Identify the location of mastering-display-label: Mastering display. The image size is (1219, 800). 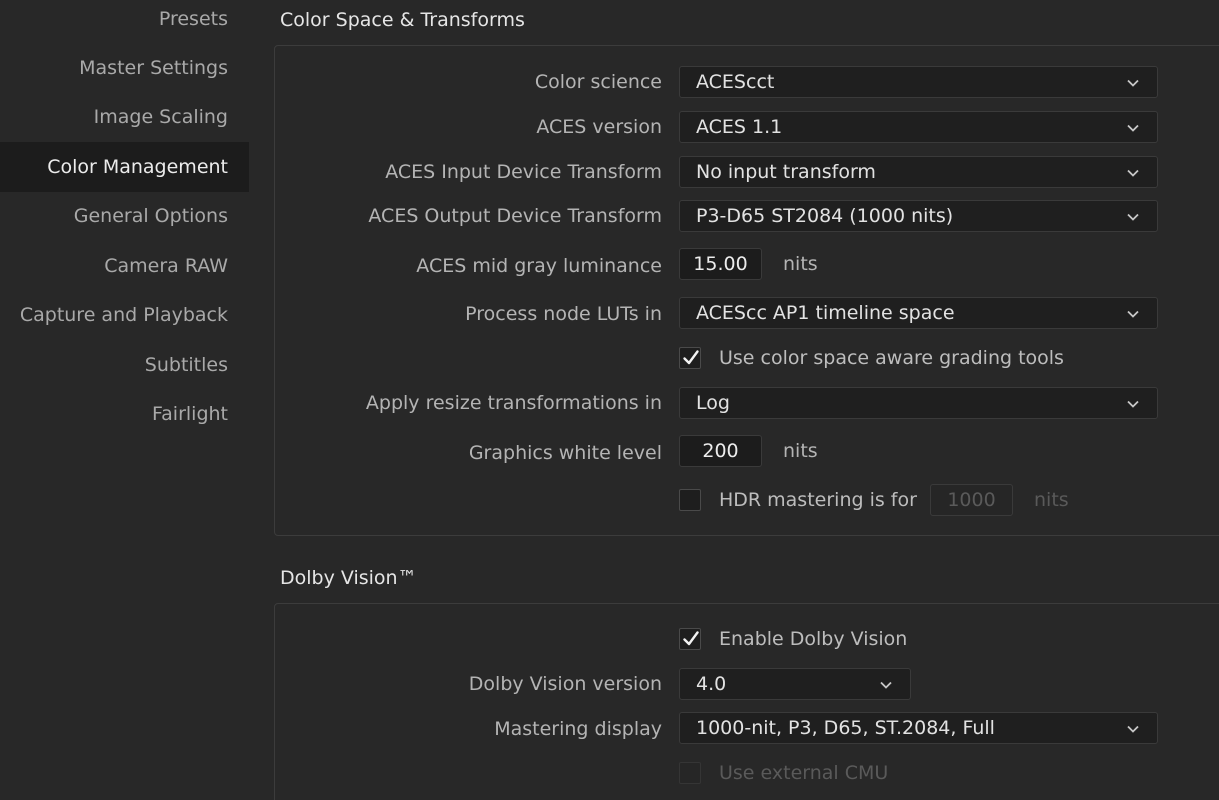
(578, 729).